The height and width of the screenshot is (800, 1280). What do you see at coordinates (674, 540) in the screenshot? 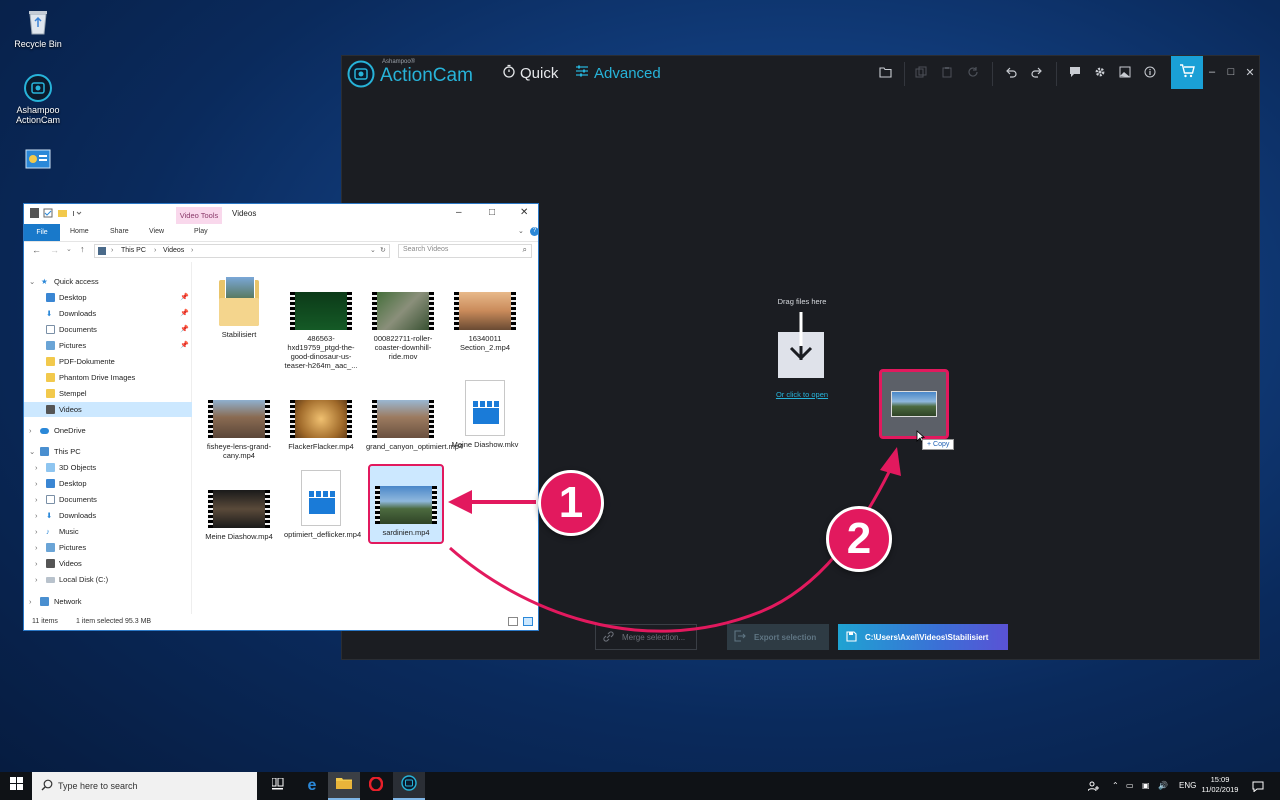
I see `annotation-arrows` at bounding box center [674, 540].